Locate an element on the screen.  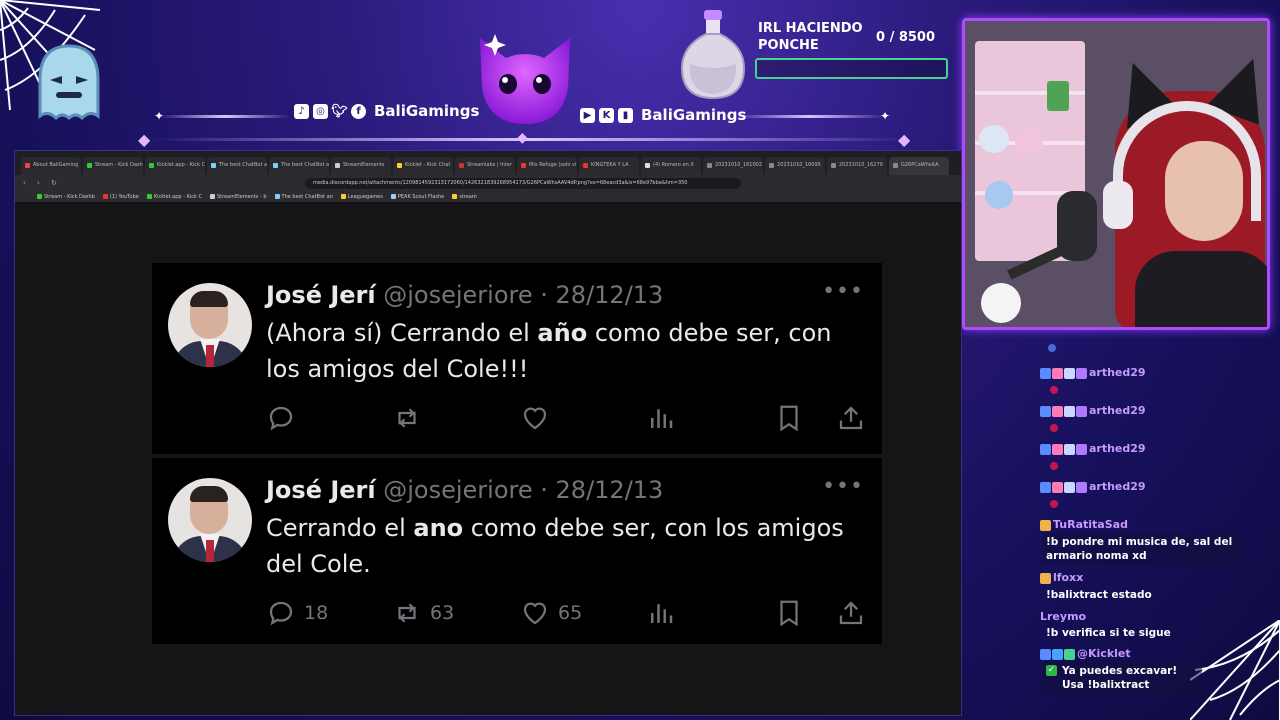
chat-username: Lreymo is located at coordinates (1063, 616).